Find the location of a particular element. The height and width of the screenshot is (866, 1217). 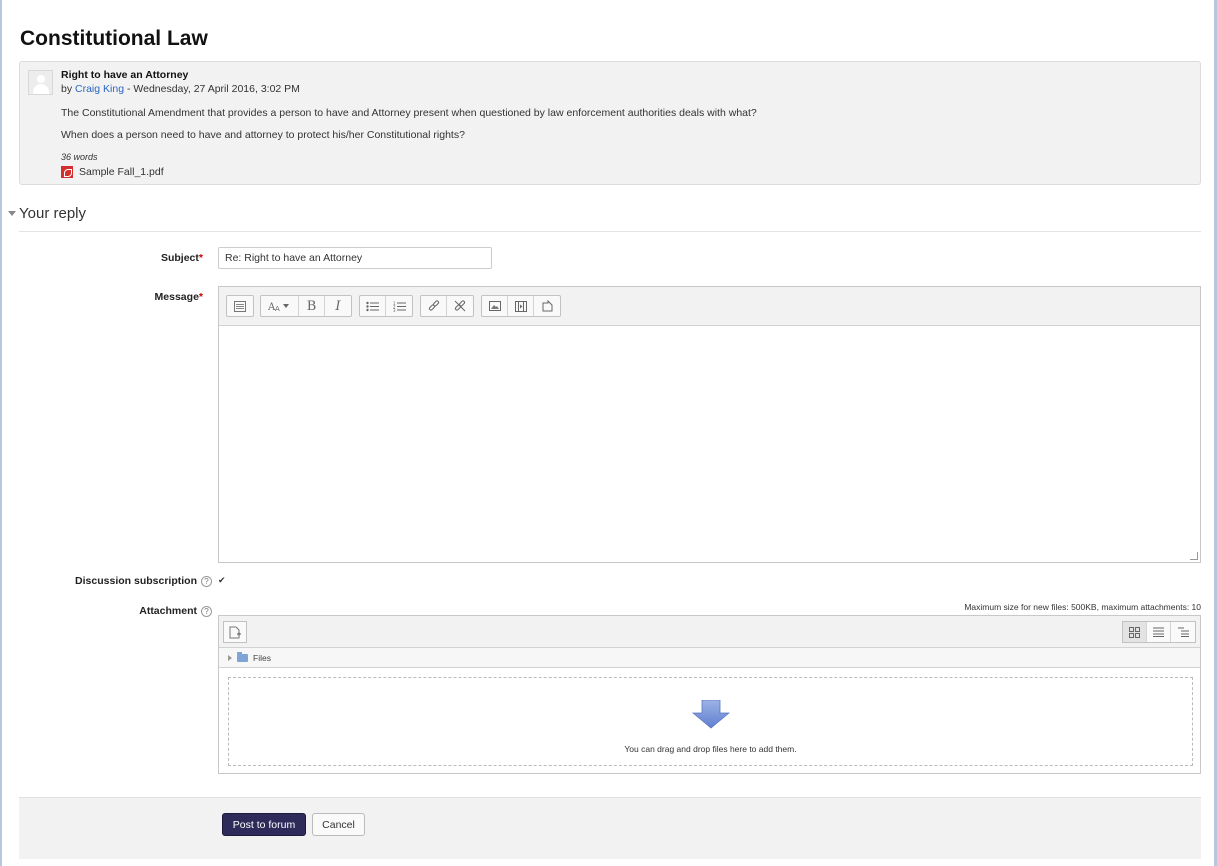

manage-files-button is located at coordinates (547, 306).